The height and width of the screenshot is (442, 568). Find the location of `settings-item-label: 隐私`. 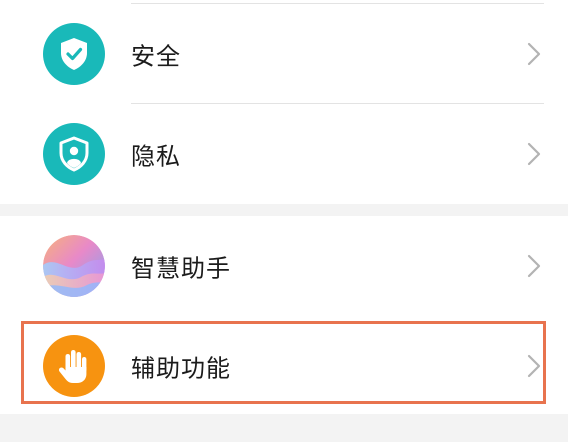

settings-item-label: 隐私 is located at coordinates (156, 156).